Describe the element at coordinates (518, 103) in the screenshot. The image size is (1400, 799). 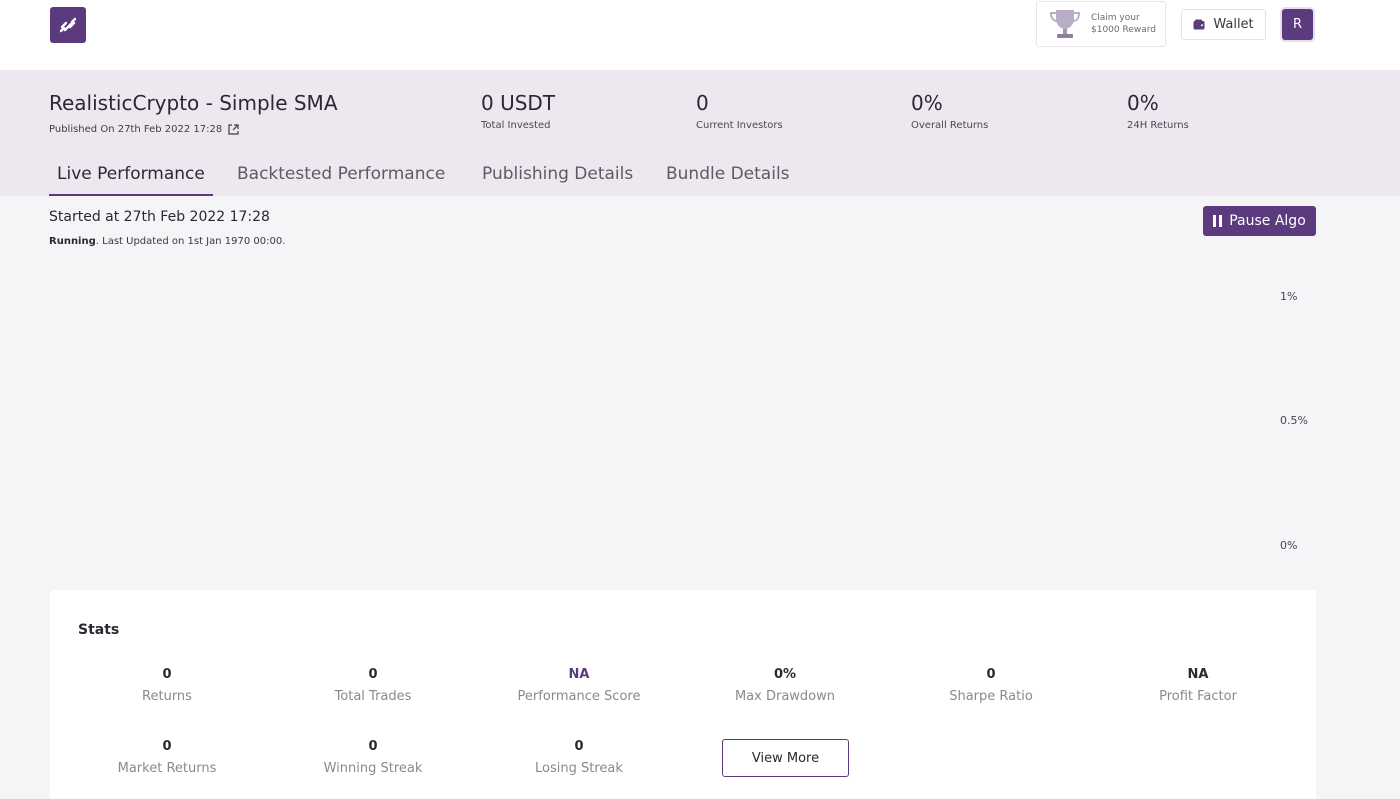
I see `metric-value: 0 USDT` at that location.